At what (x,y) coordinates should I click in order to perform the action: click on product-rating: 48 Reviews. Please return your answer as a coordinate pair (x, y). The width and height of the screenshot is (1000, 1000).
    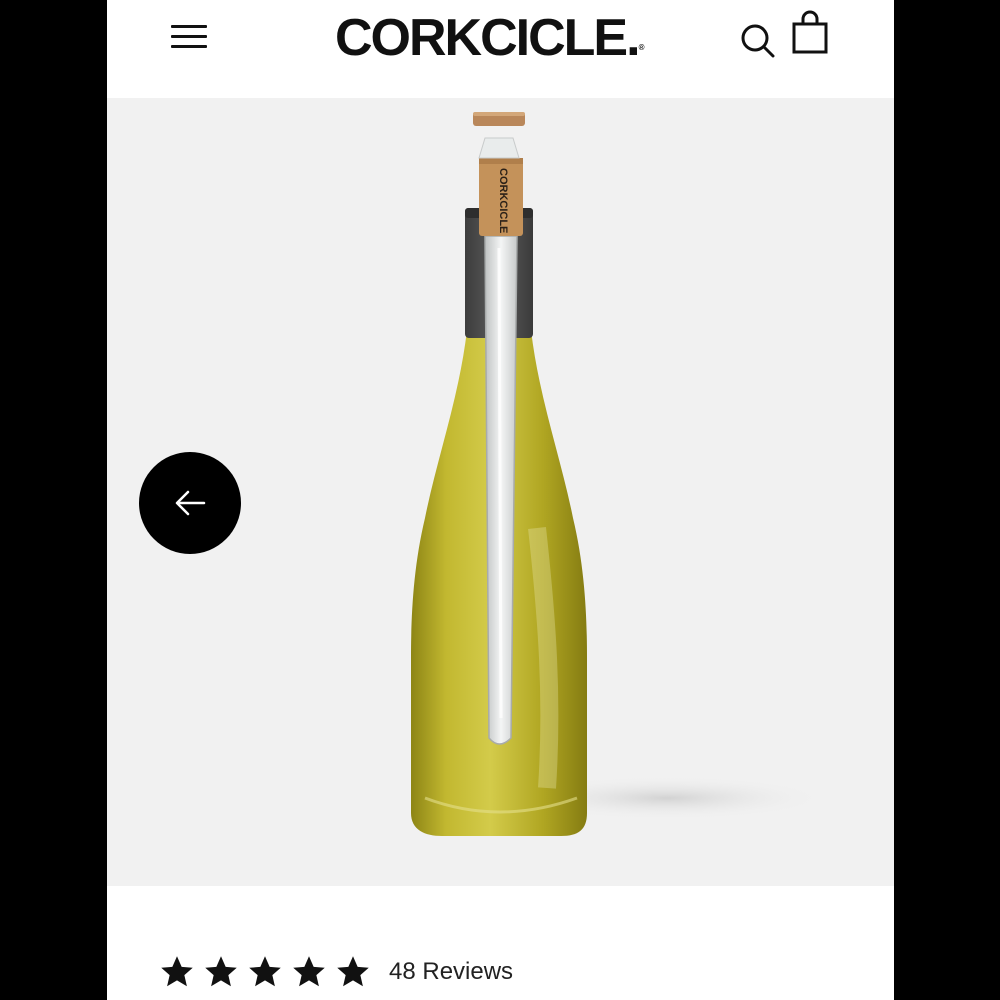
    Looking at the image, I should click on (336, 972).